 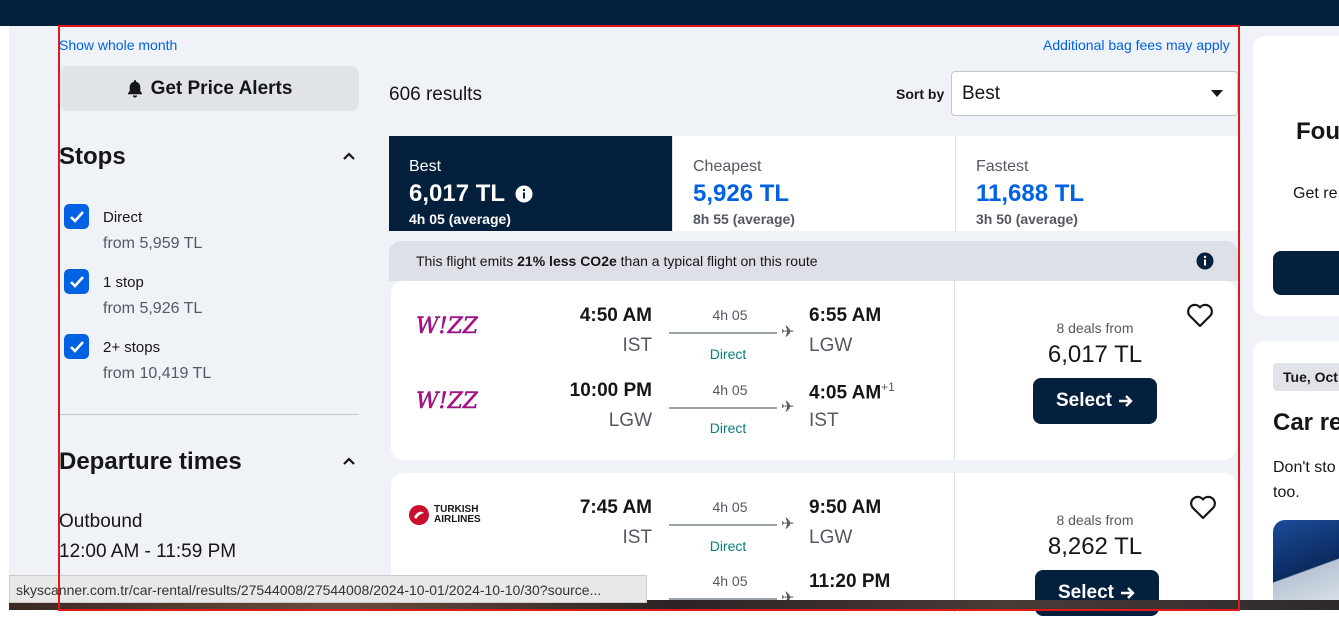 I want to click on car-image, so click(x=1306, y=560).